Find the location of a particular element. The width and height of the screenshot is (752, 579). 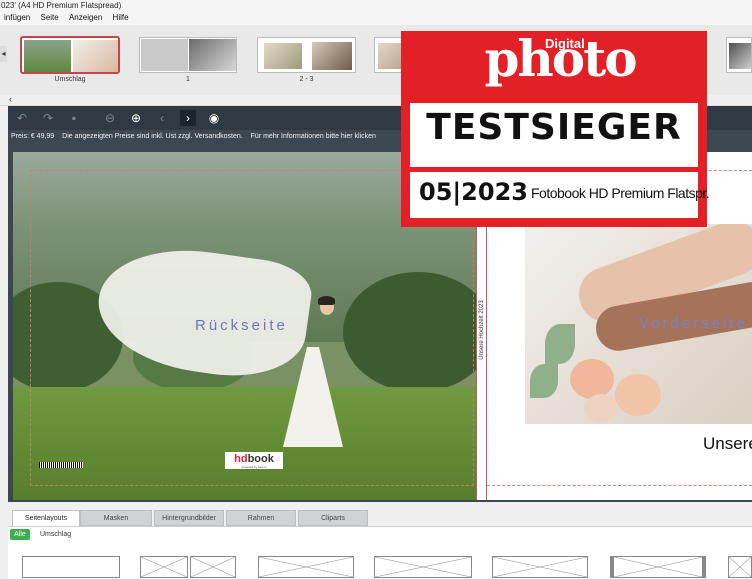

badge-product: Fotobook HD Premium Flatspr. is located at coordinates (620, 193).